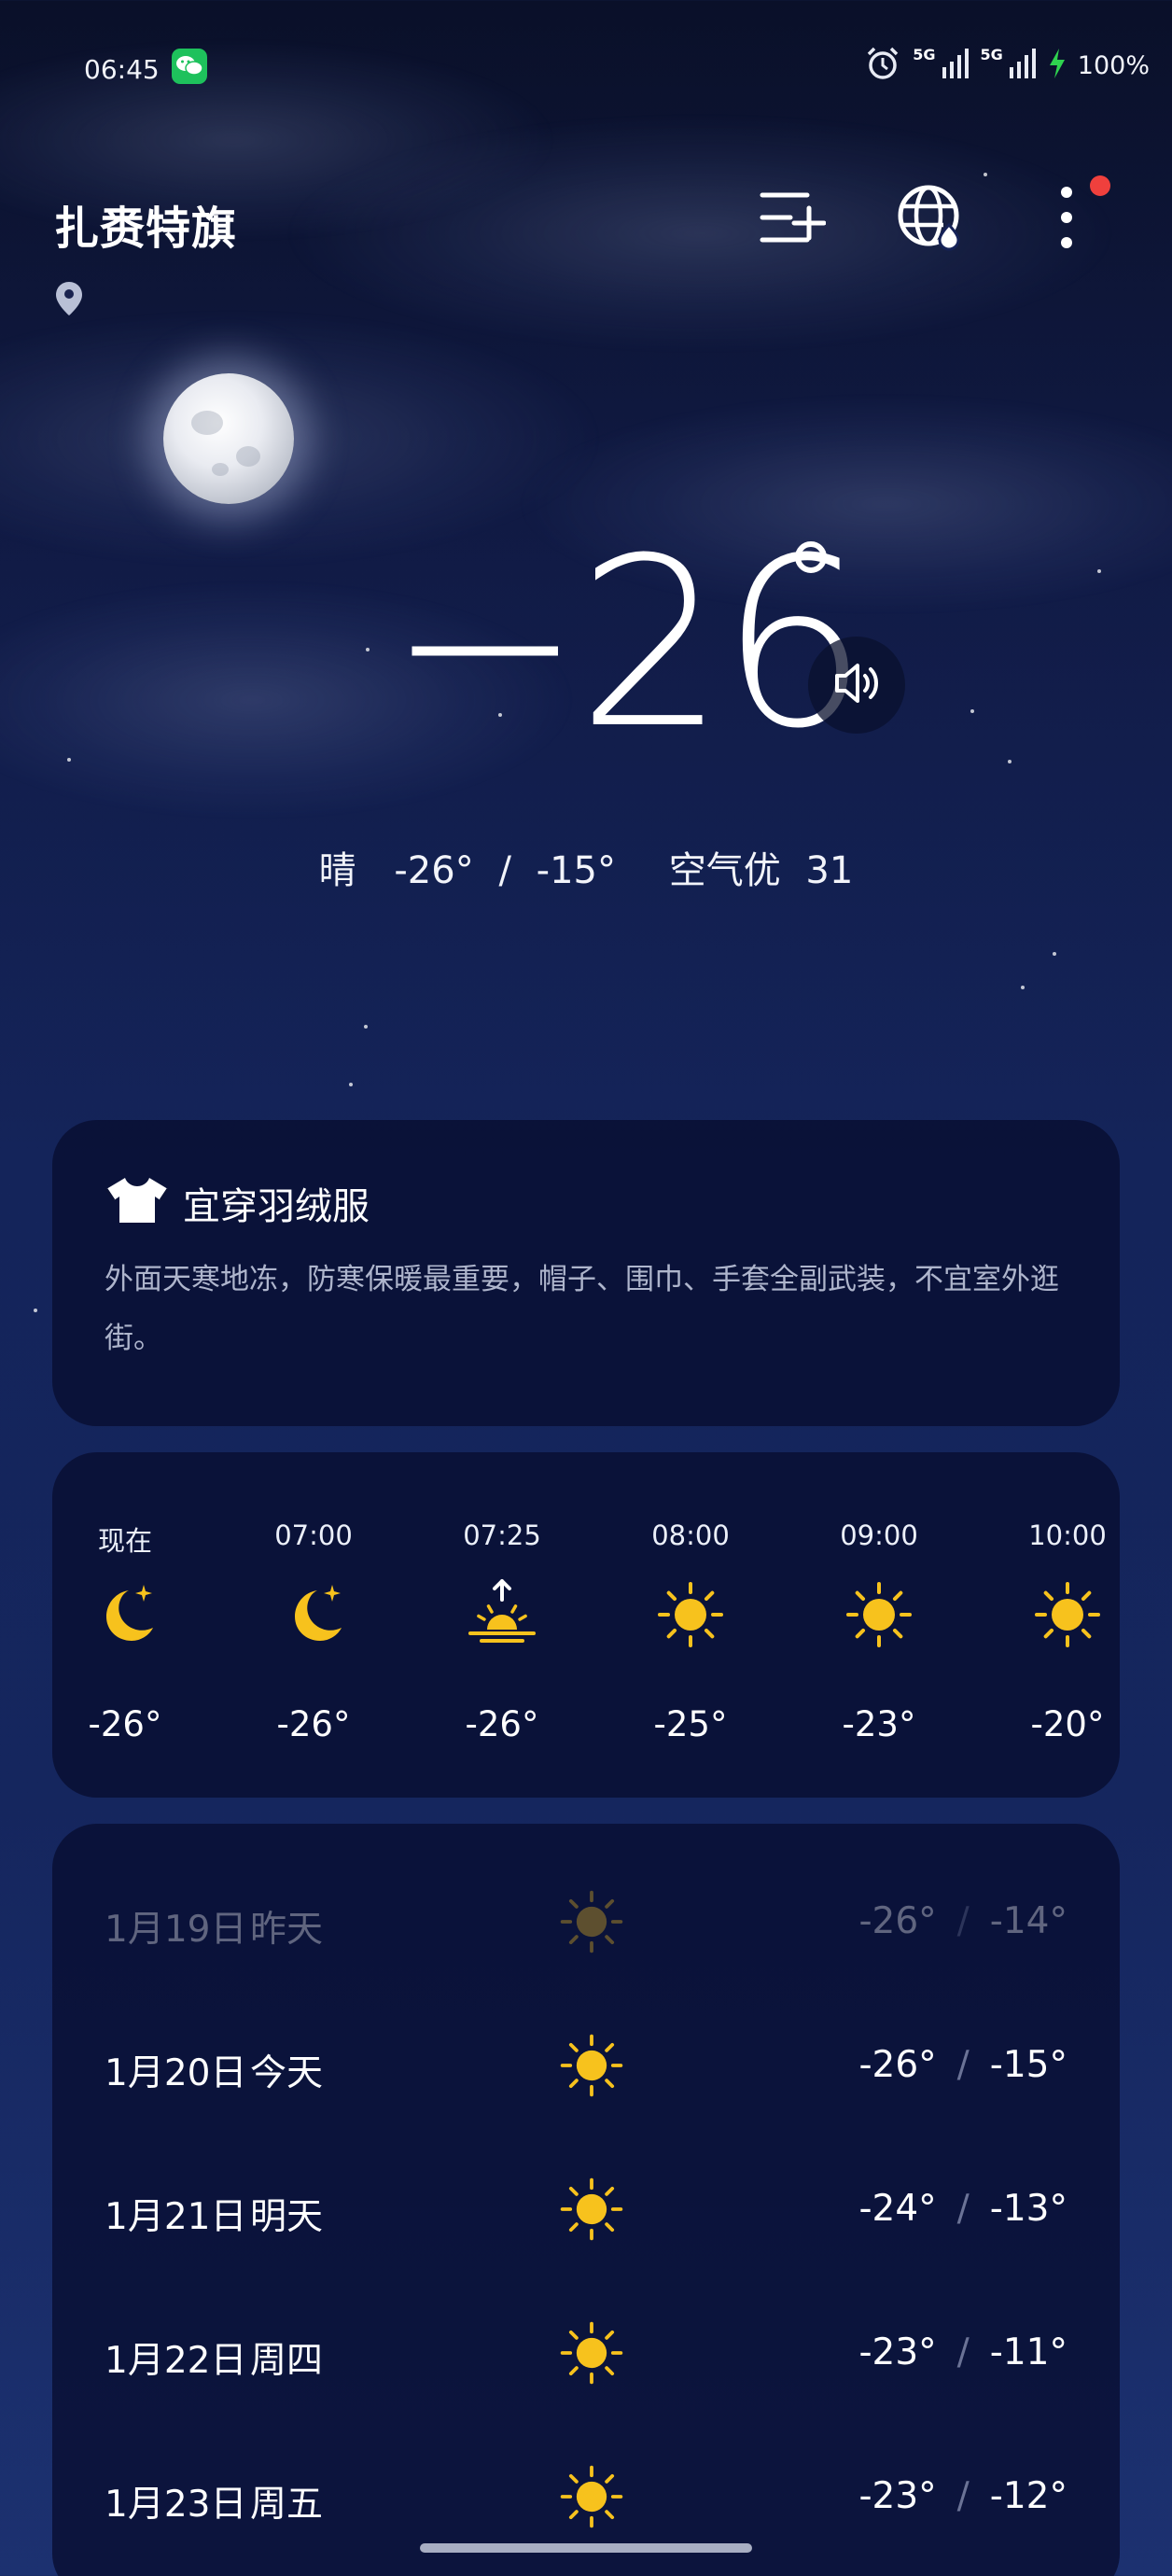 This screenshot has width=1172, height=2576. Describe the element at coordinates (1028, 2065) in the screenshot. I see `day-high: -15°` at that location.